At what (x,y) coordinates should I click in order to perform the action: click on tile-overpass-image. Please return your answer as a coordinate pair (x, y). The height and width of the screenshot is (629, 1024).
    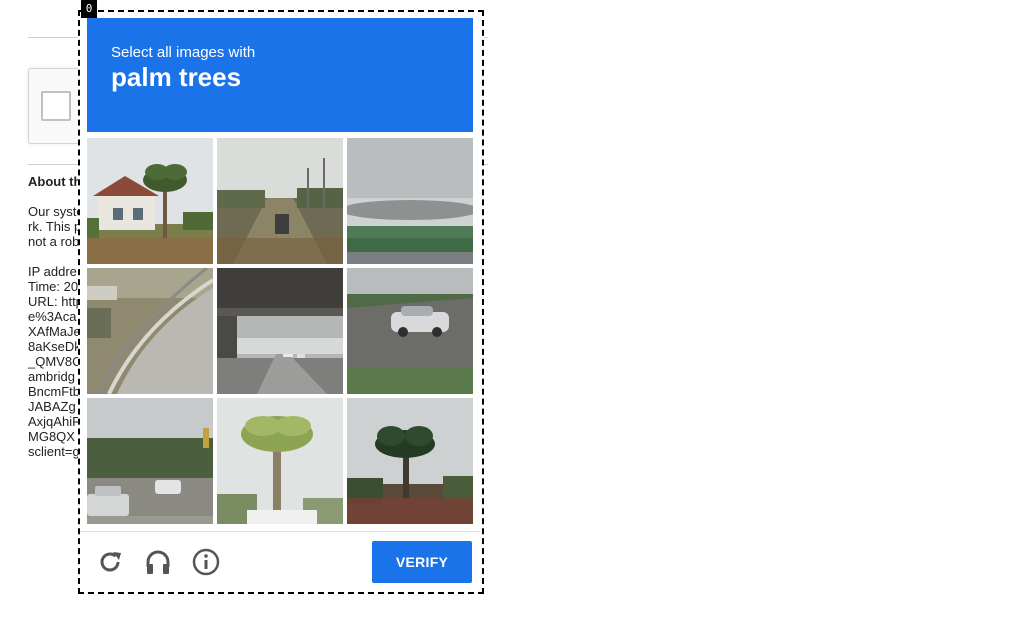
    Looking at the image, I should click on (280, 331).